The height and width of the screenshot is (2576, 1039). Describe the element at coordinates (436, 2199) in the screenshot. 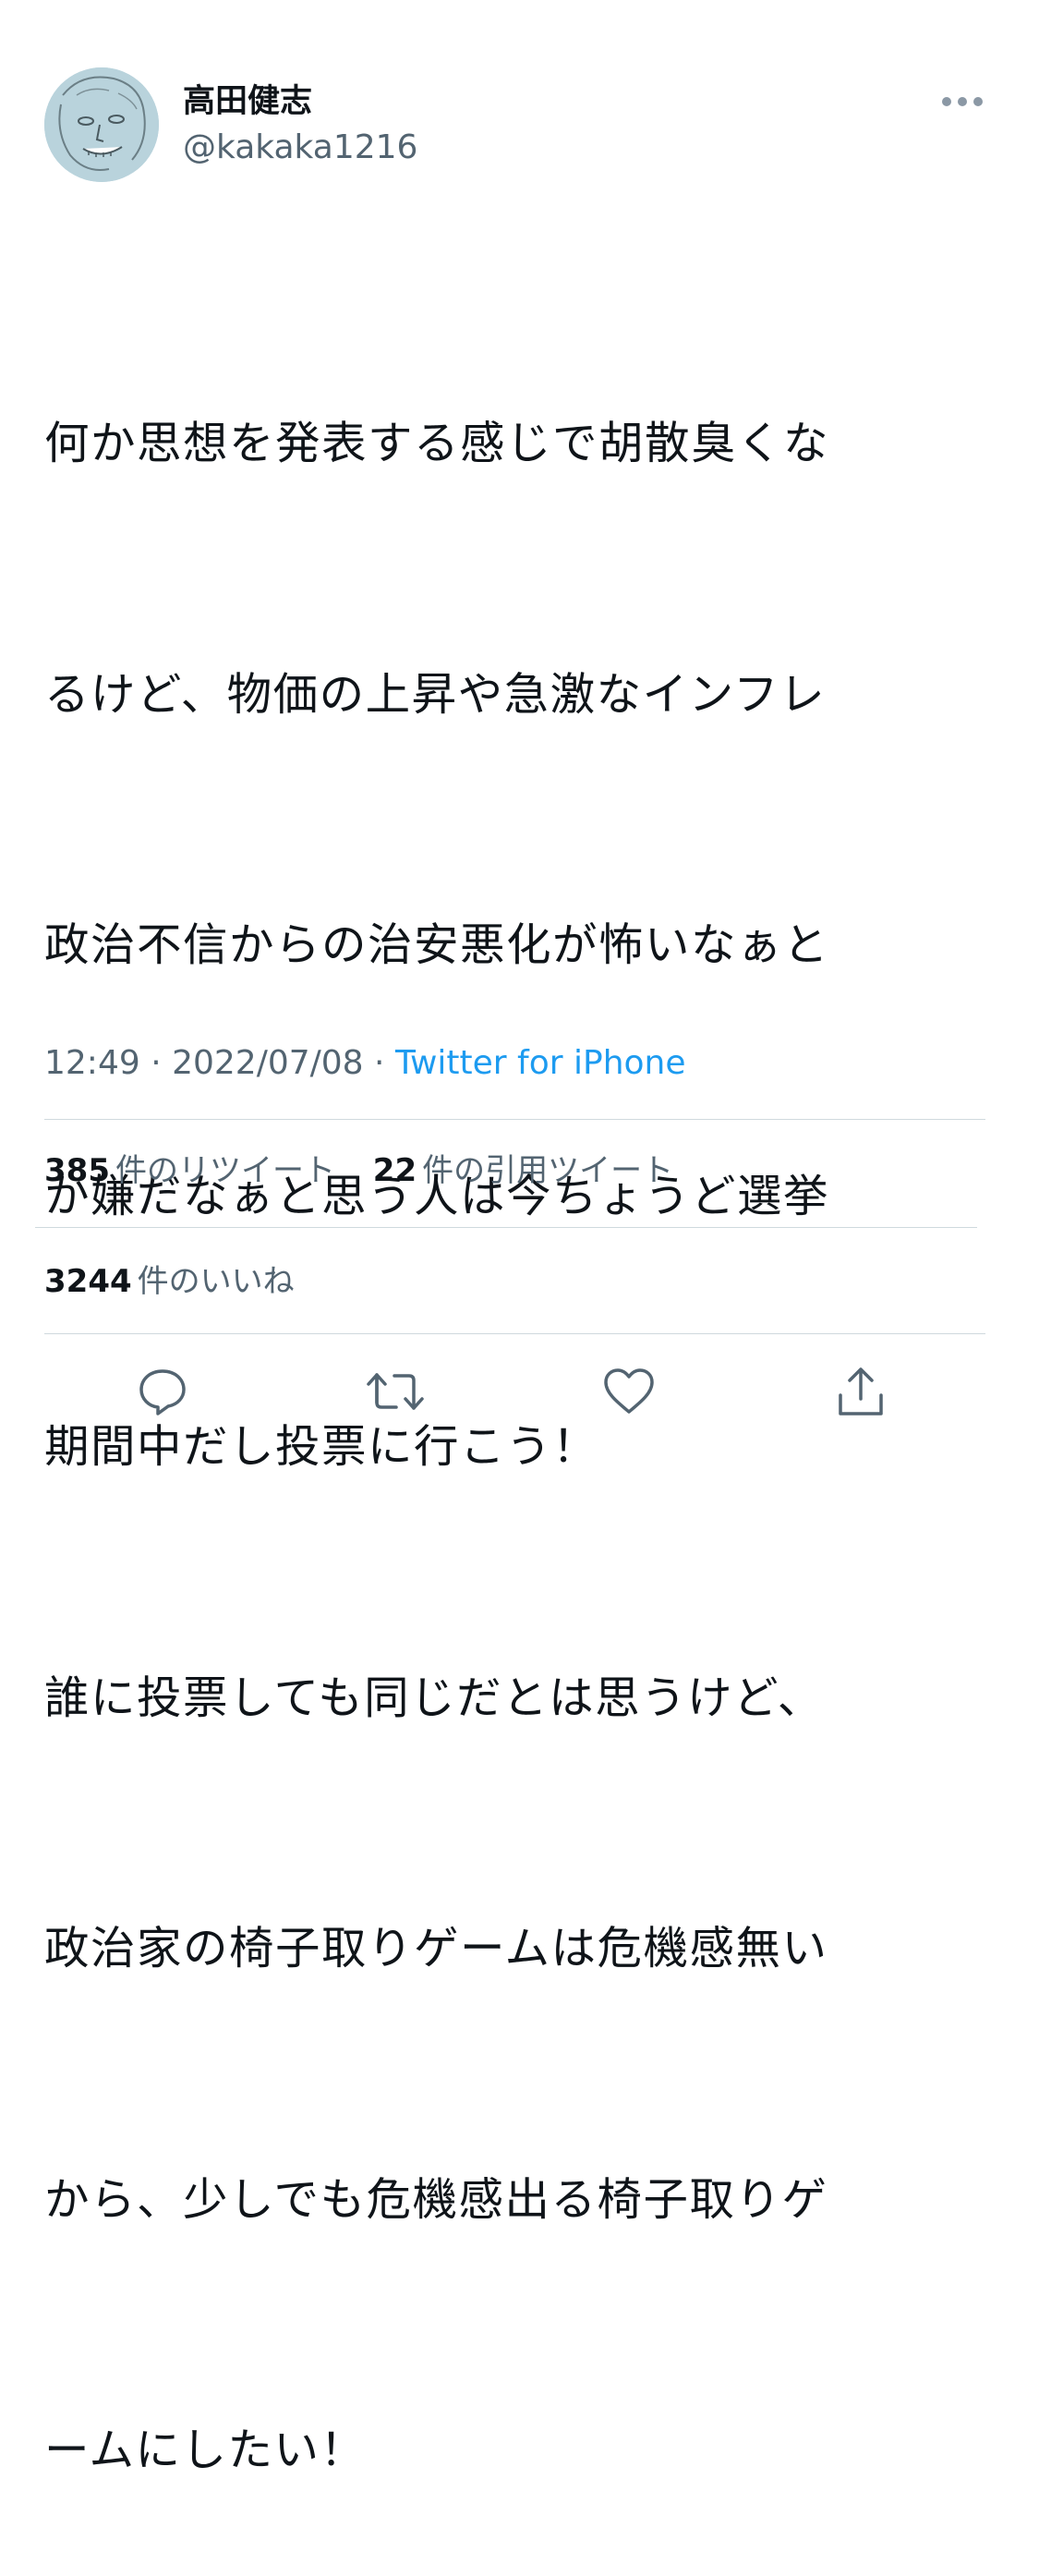

I see `tweet-line: から、少しでも危機感出る椅子取りゲ` at that location.